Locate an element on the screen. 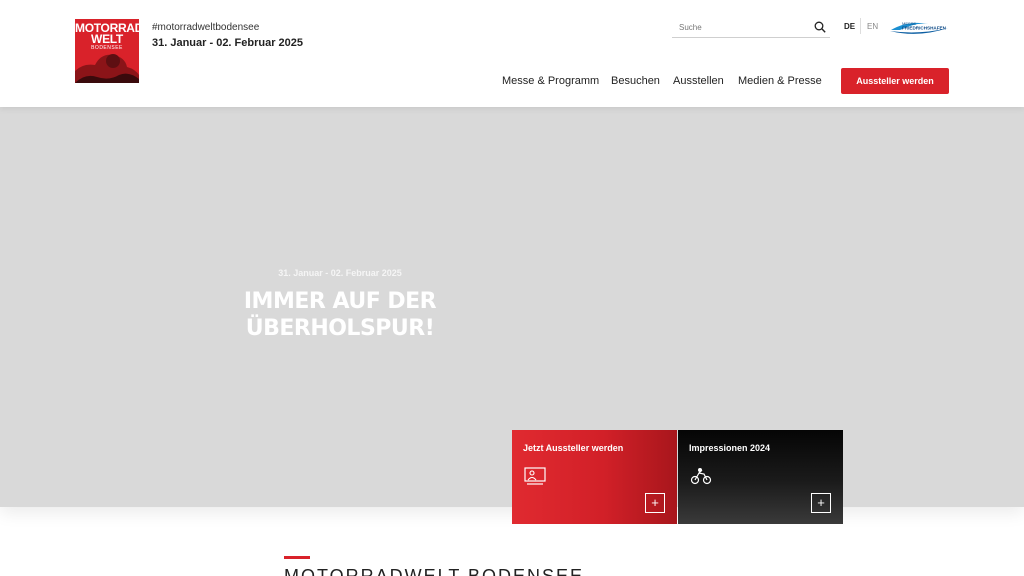 This screenshot has height=576, width=1024. nav-besuchen: Besuchen is located at coordinates (635, 81).